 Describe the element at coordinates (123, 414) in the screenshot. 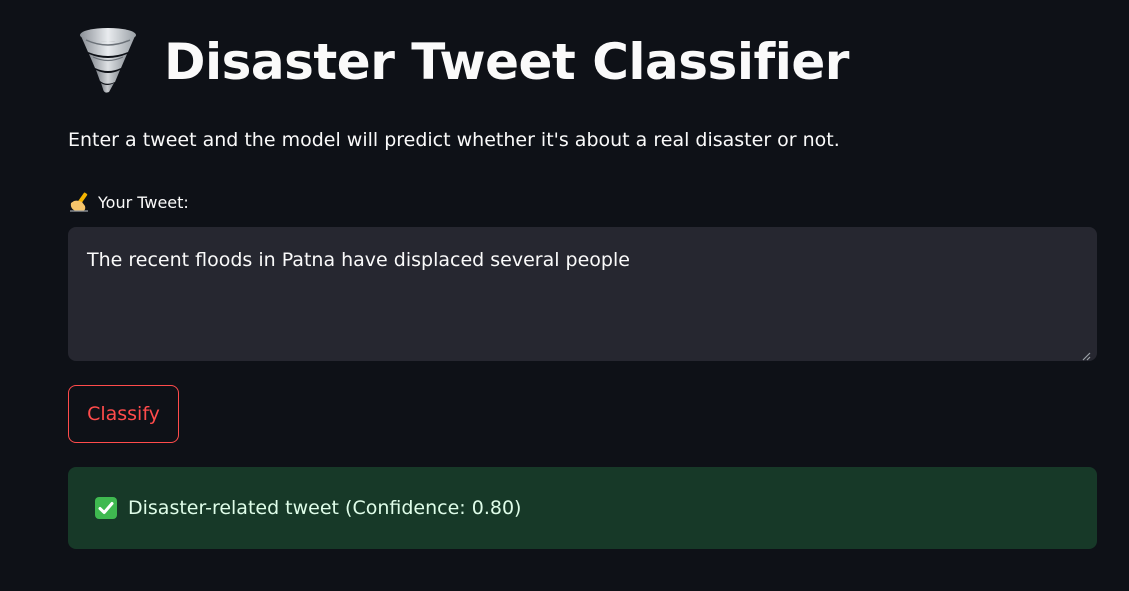

I see `classify-button: Classify` at that location.